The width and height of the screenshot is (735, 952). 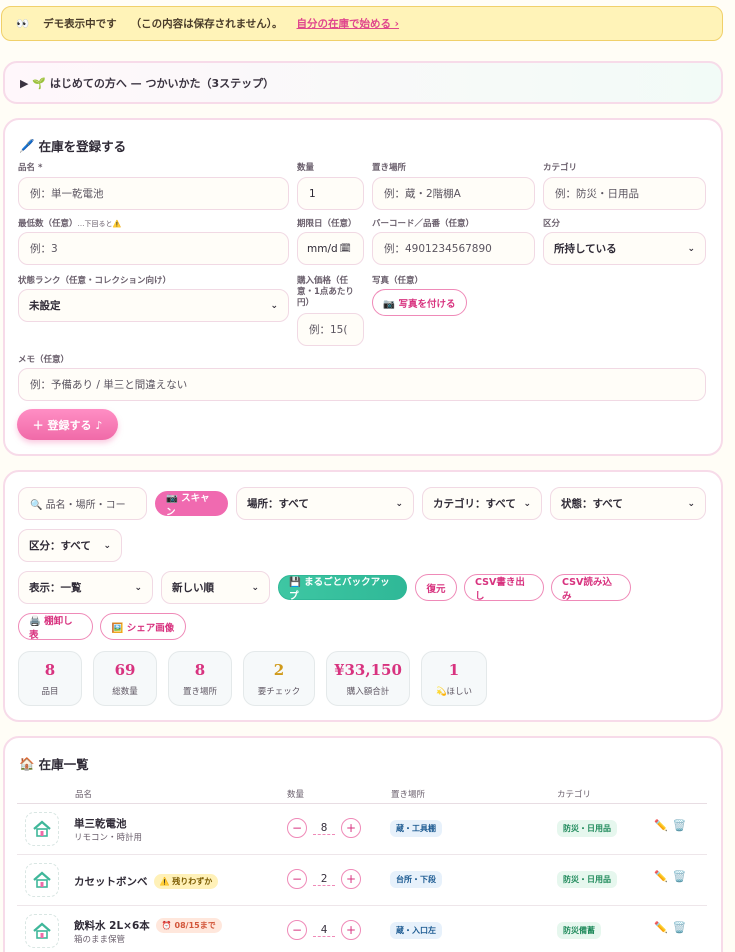 What do you see at coordinates (82, 146) in the screenshot?
I see `register-title-text: 在庫を登録する` at bounding box center [82, 146].